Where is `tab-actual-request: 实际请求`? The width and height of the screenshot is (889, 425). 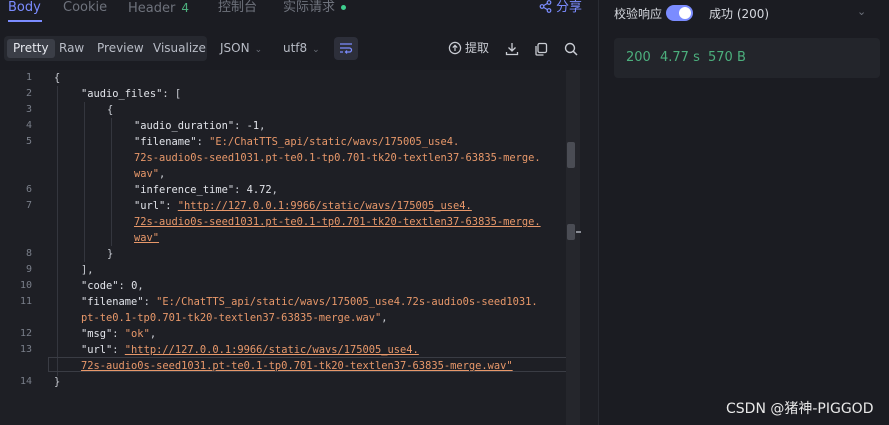
tab-actual-request: 实际请求 is located at coordinates (315, 8).